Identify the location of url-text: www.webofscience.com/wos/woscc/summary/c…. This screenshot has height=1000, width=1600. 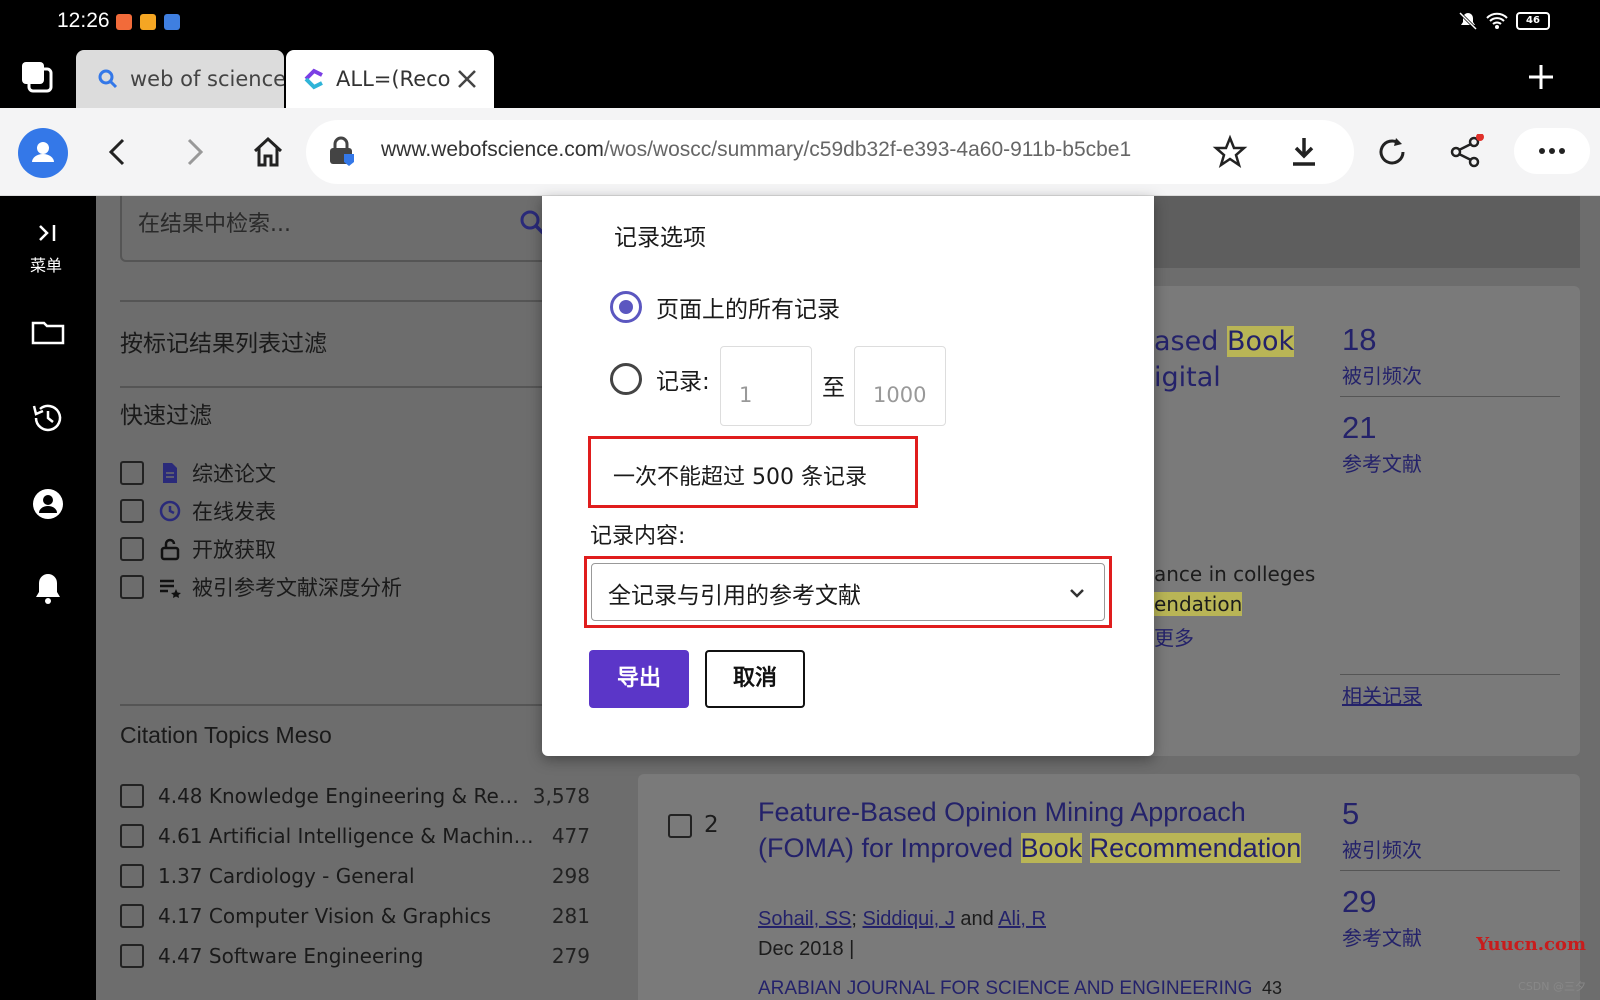
(756, 149).